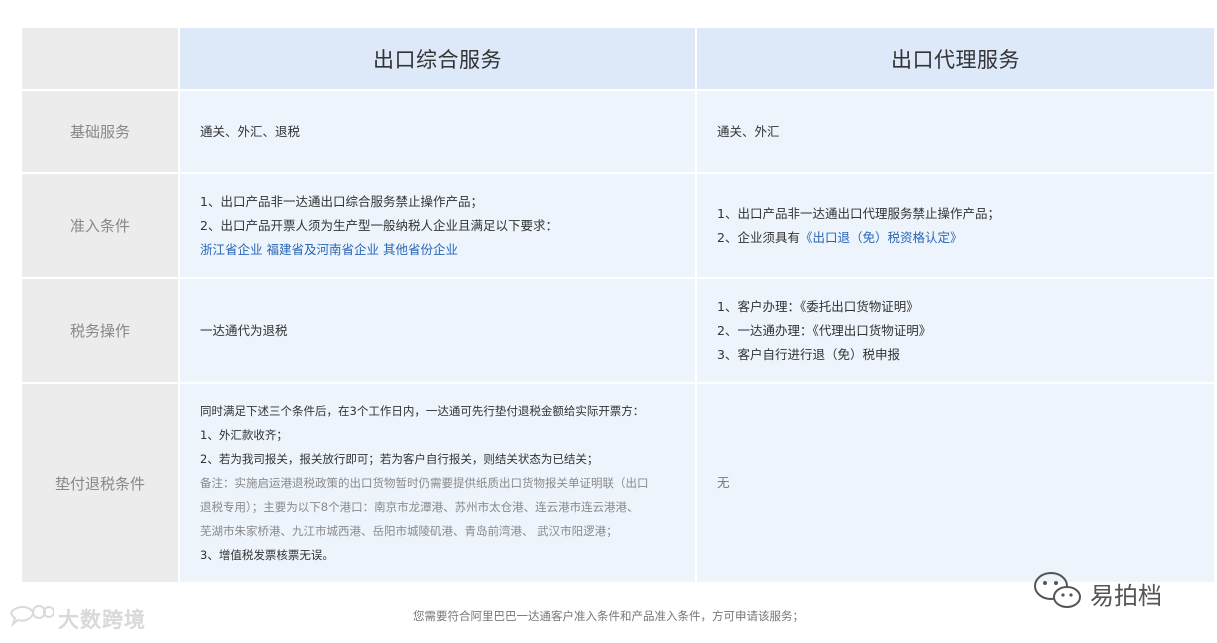 The image size is (1217, 643). Describe the element at coordinates (31, 618) in the screenshot. I see `chat-logo-icon` at that location.